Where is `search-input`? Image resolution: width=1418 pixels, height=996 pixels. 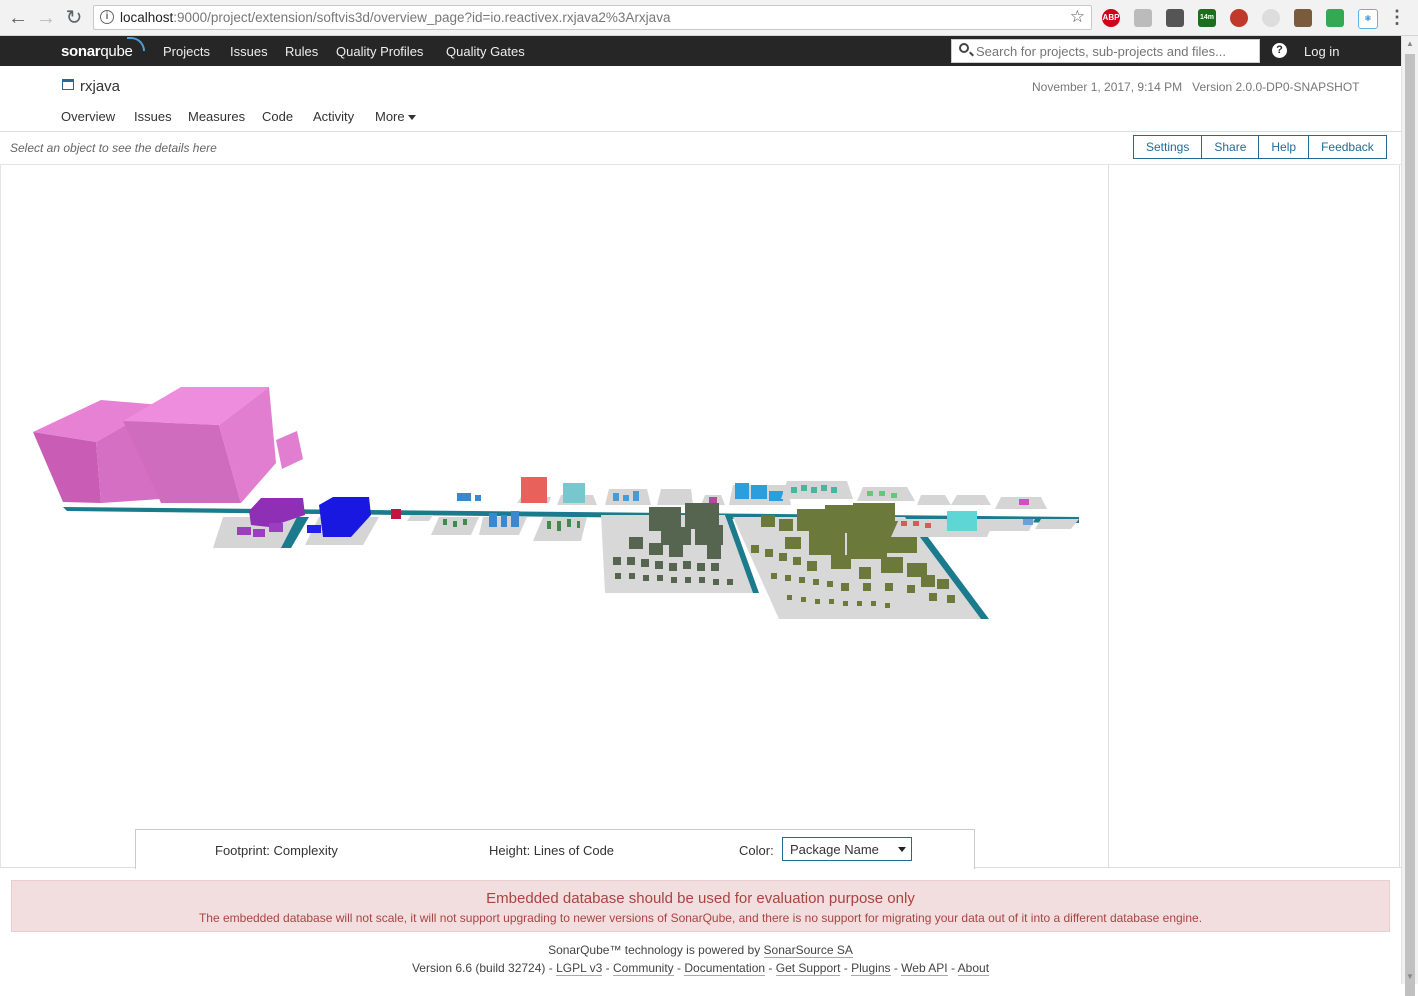
search-input is located at coordinates (1111, 51).